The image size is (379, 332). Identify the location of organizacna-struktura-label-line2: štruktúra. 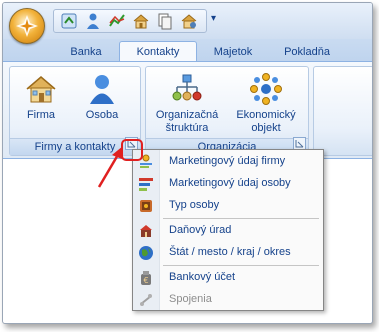
(187, 128).